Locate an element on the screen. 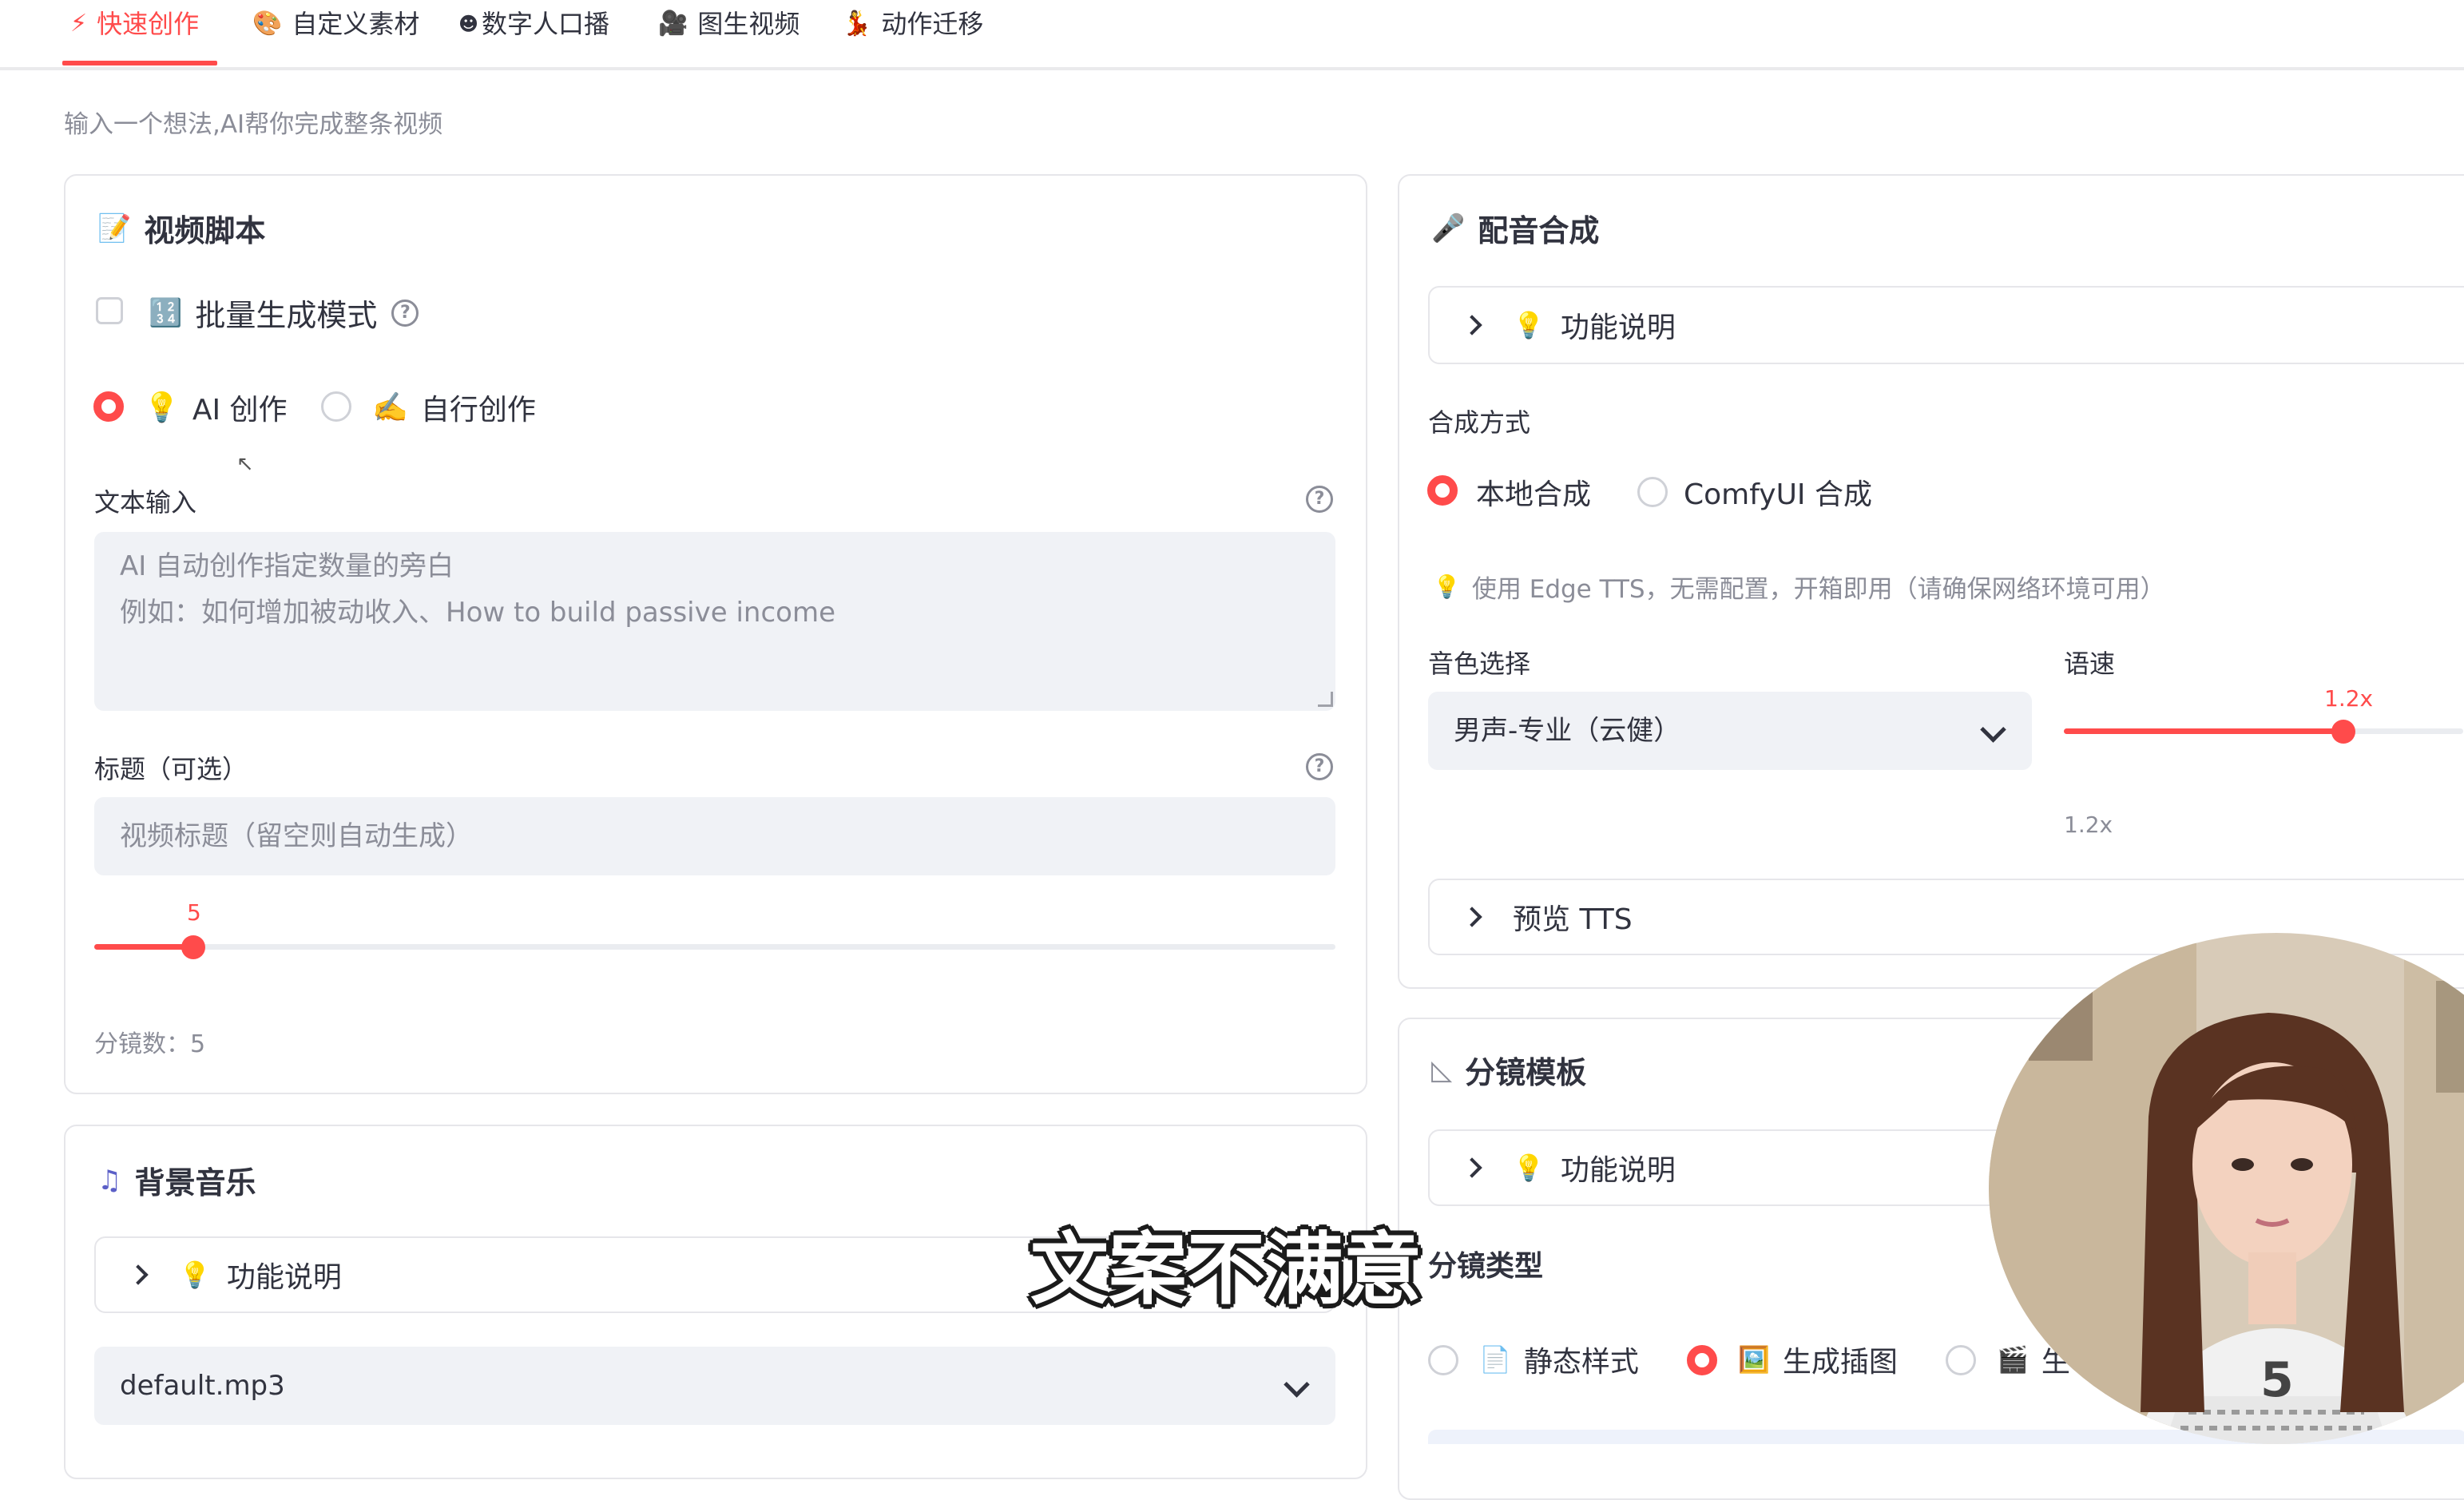  tts-feature-expander: 💡 功能说明 is located at coordinates (1946, 325).